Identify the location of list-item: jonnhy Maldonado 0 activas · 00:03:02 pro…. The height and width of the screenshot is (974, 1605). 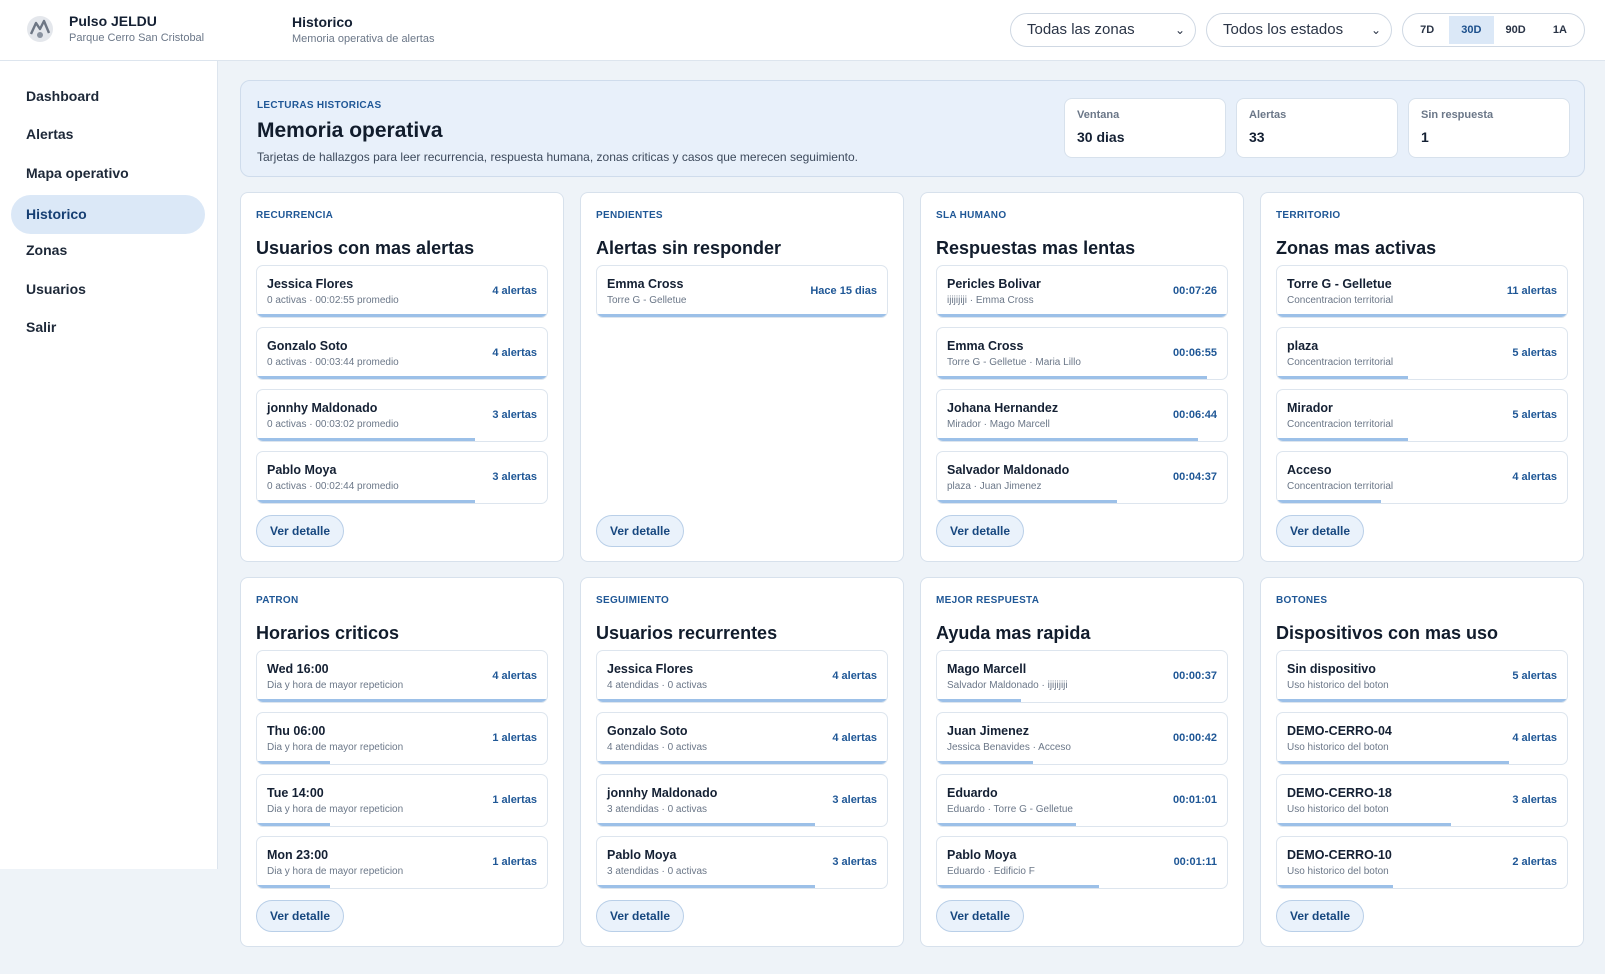
(402, 415).